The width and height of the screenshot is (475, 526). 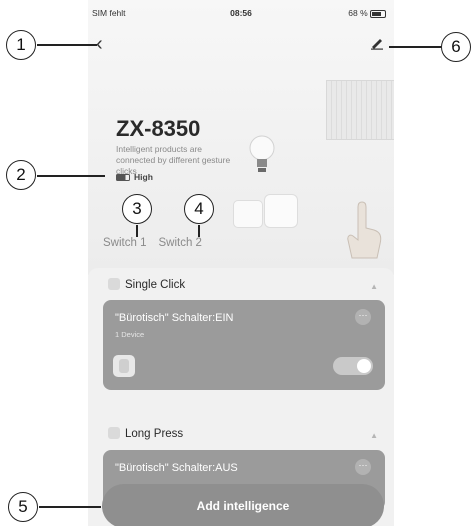 What do you see at coordinates (377, 43) in the screenshot?
I see `edit-icon` at bounding box center [377, 43].